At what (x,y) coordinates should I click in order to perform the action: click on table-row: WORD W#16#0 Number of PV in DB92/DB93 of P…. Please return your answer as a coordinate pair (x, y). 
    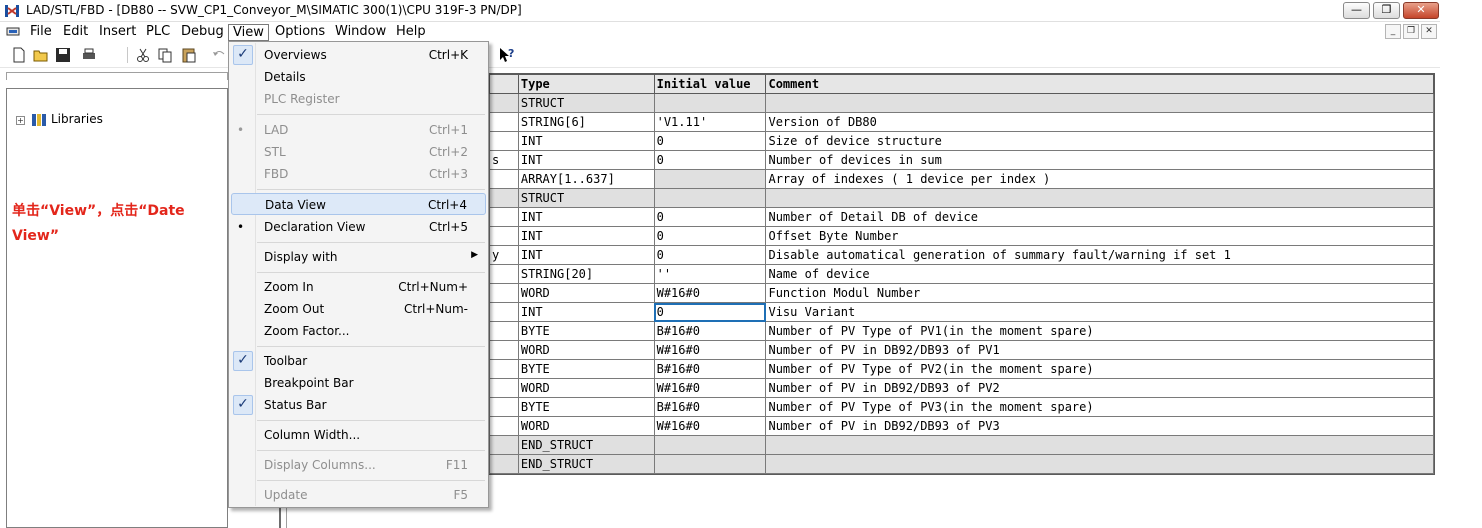
    Looking at the image, I should click on (961, 350).